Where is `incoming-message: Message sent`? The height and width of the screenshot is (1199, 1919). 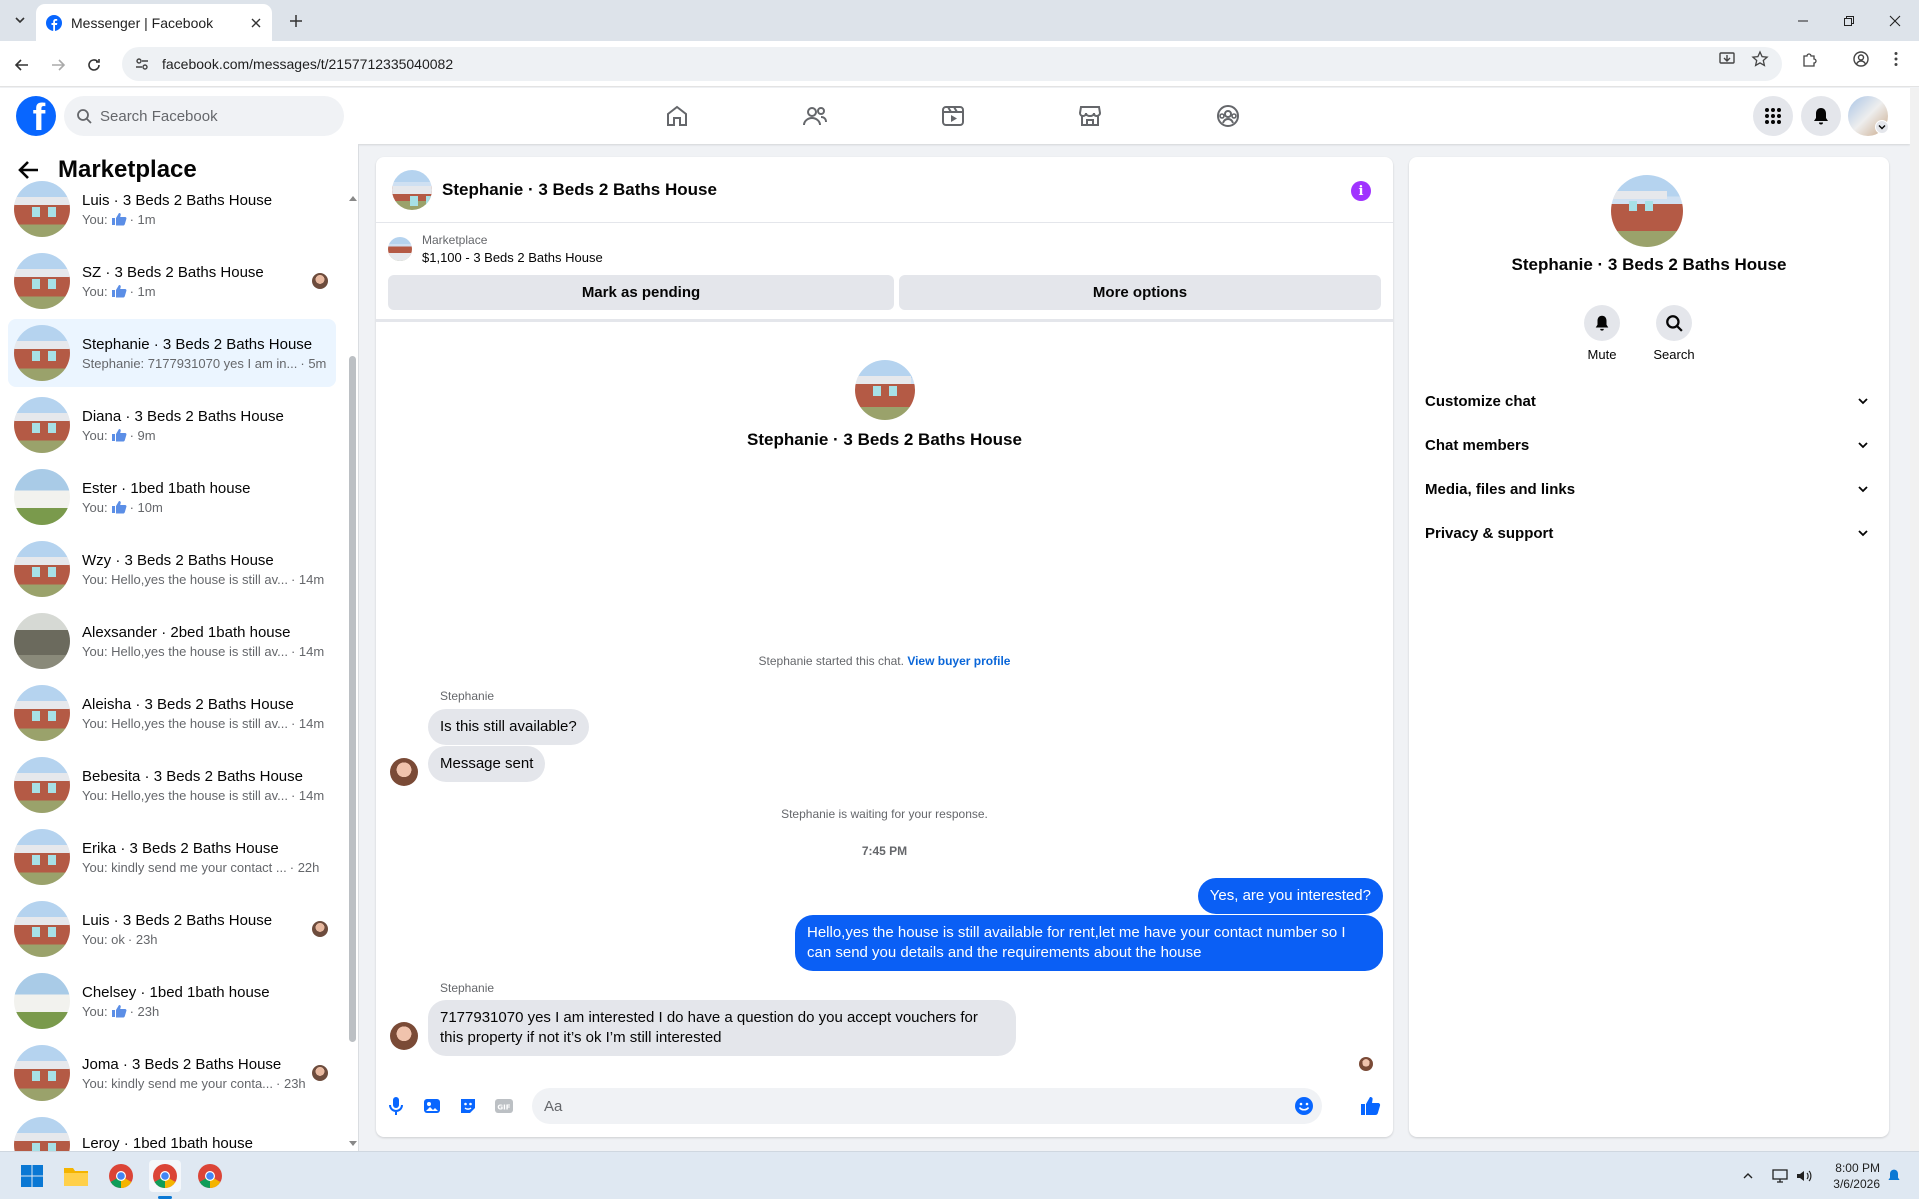
incoming-message: Message sent is located at coordinates (487, 764).